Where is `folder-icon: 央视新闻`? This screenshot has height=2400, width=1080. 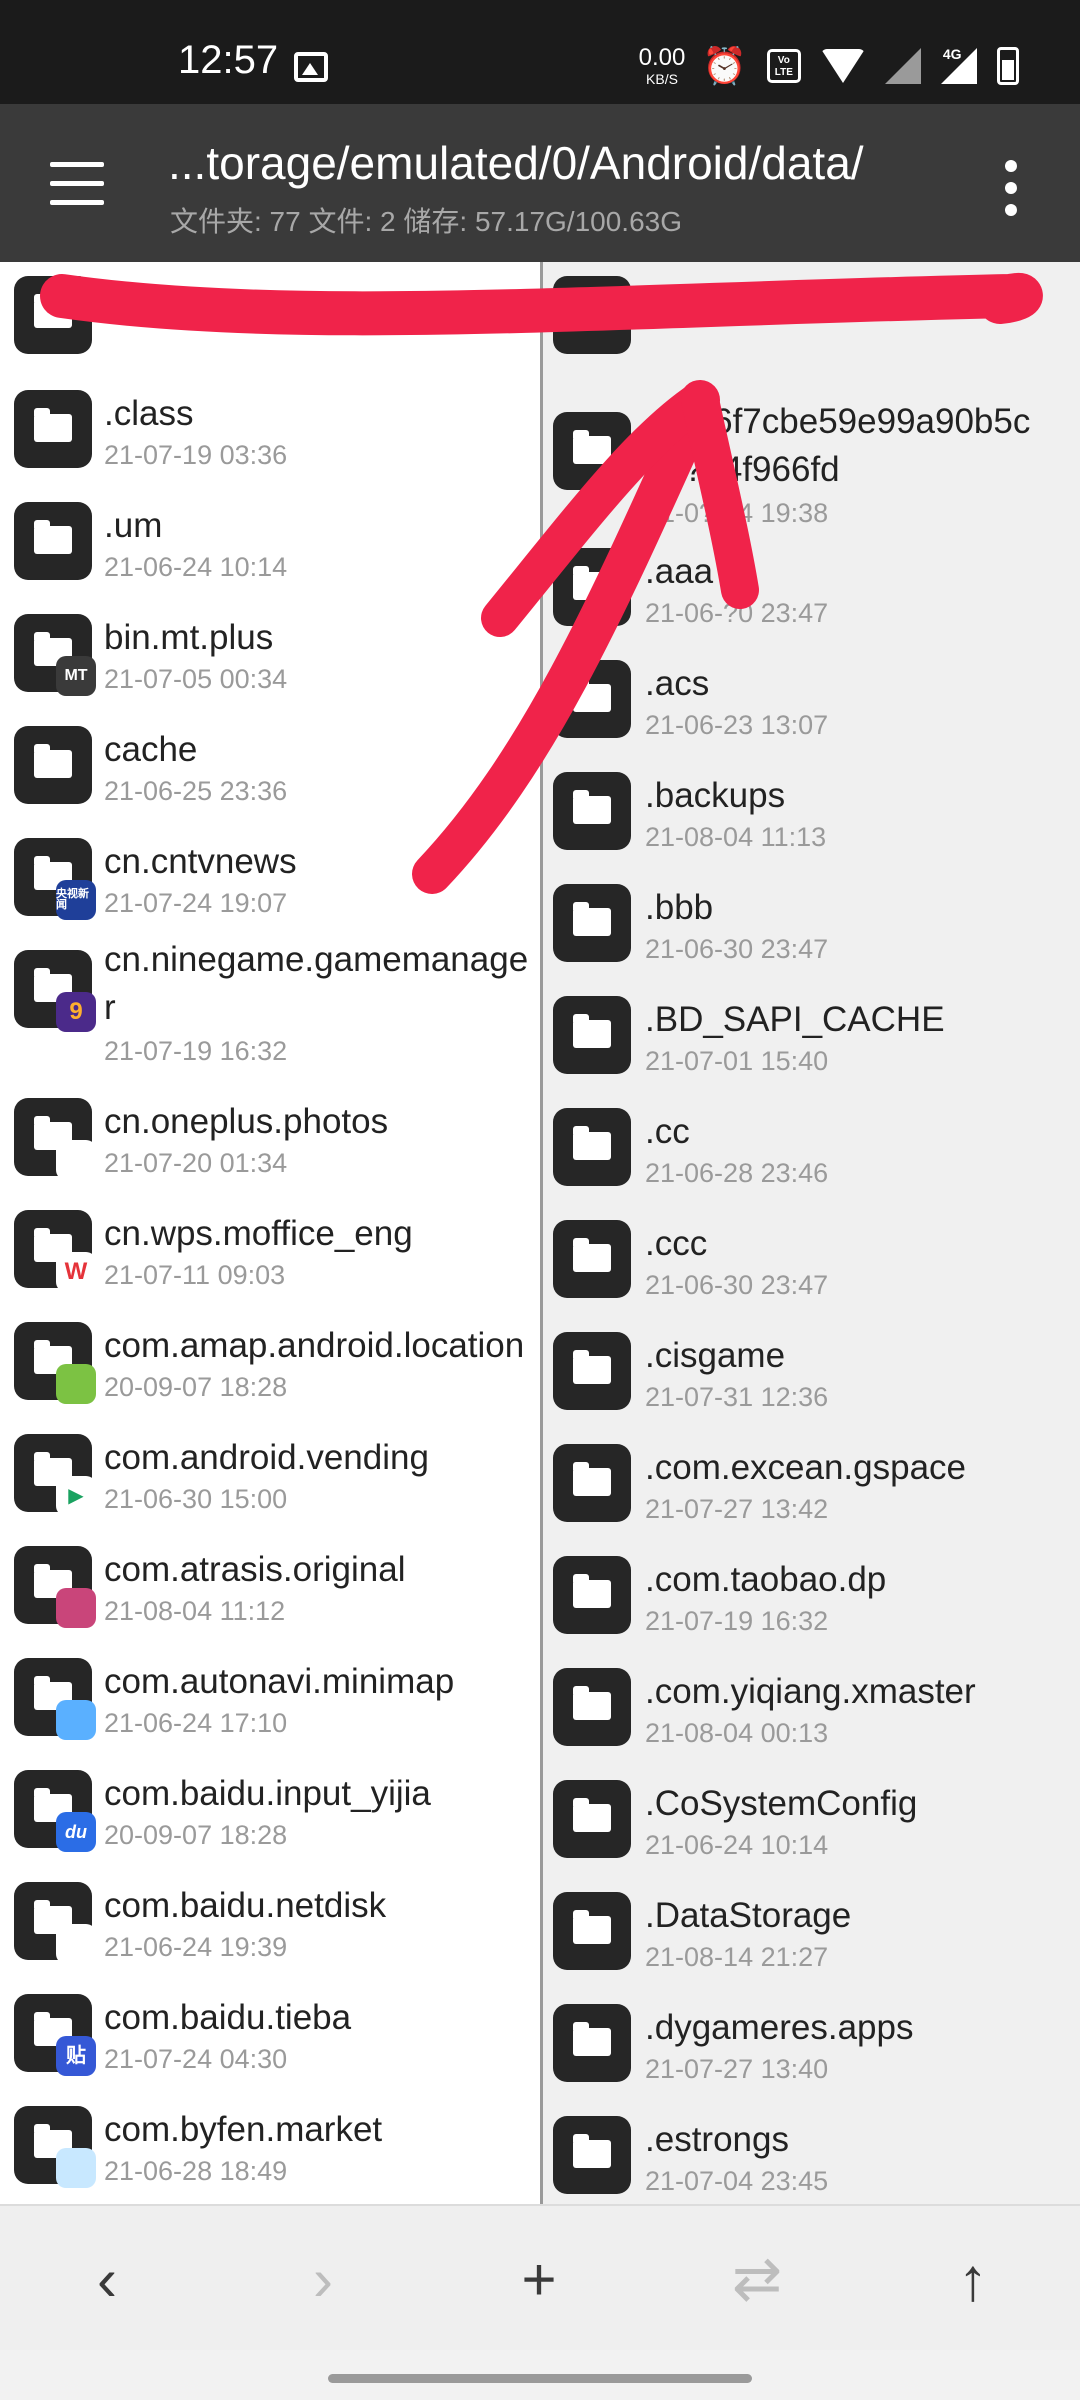 folder-icon: 央视新闻 is located at coordinates (55, 879).